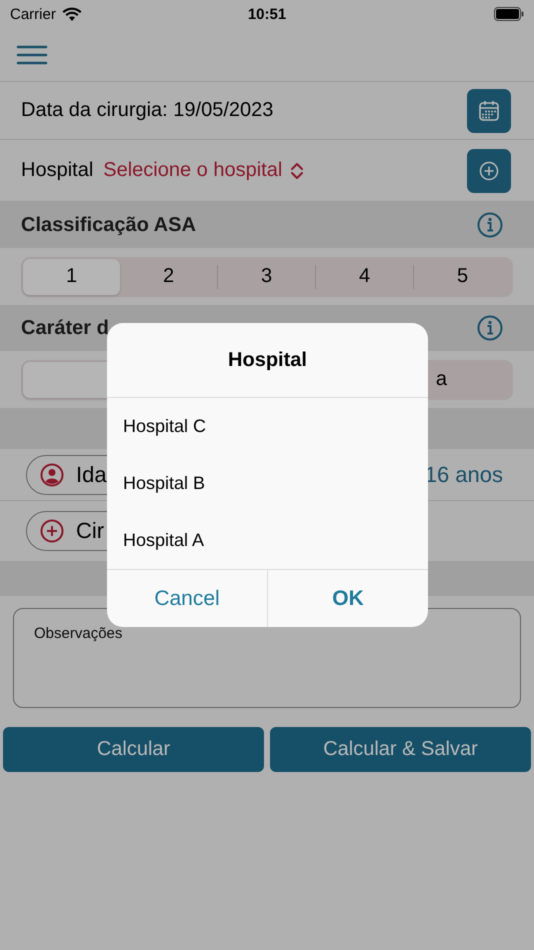  Describe the element at coordinates (33, 14) in the screenshot. I see `carrier-label: Carrier` at that location.